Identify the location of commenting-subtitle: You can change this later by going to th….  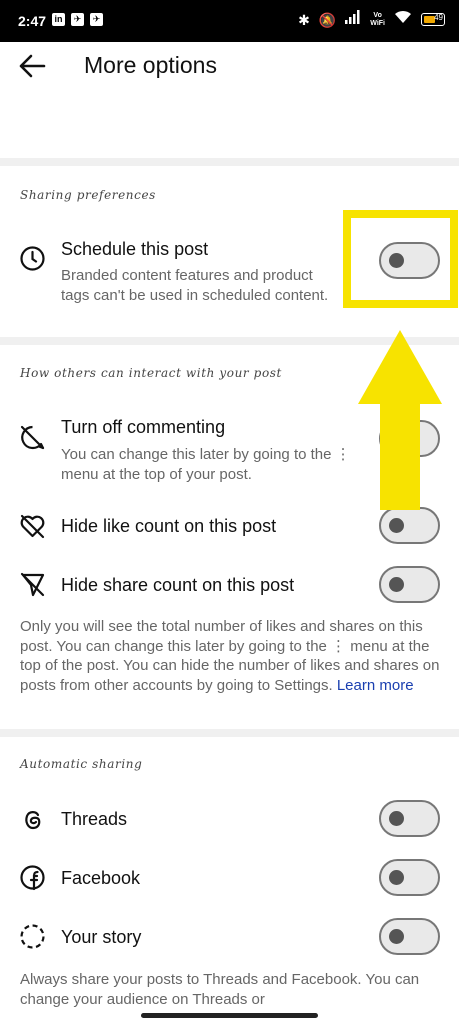
(206, 464).